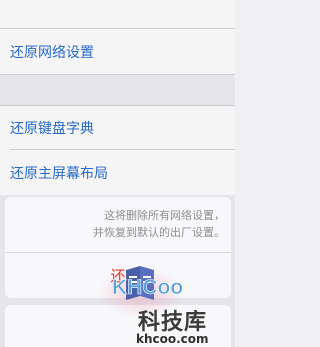  Describe the element at coordinates (164, 215) in the screenshot. I see `sheet-message-line-1: 这将删除所有网络设置，` at that location.